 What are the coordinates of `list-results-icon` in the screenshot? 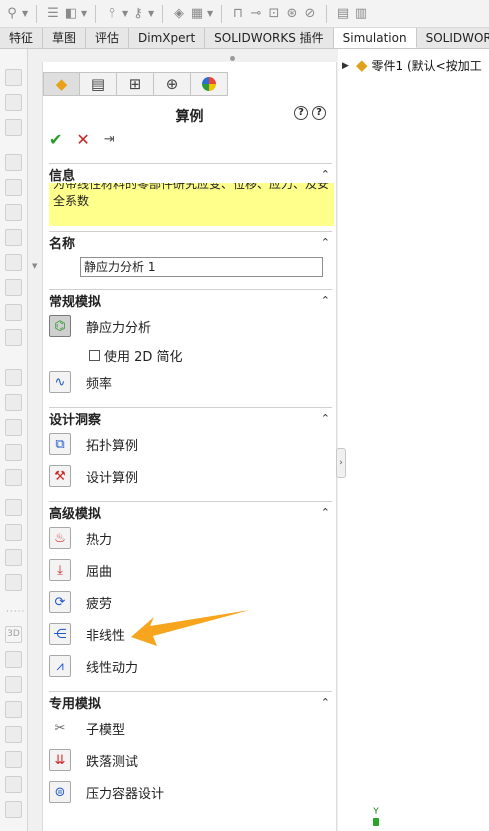 It's located at (13, 709).